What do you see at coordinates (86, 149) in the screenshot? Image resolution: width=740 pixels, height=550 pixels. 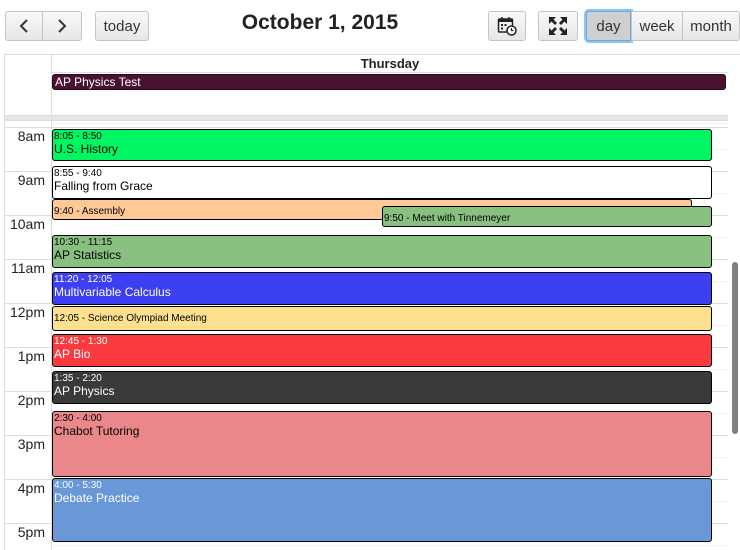 I see `event-title: U.S. History` at bounding box center [86, 149].